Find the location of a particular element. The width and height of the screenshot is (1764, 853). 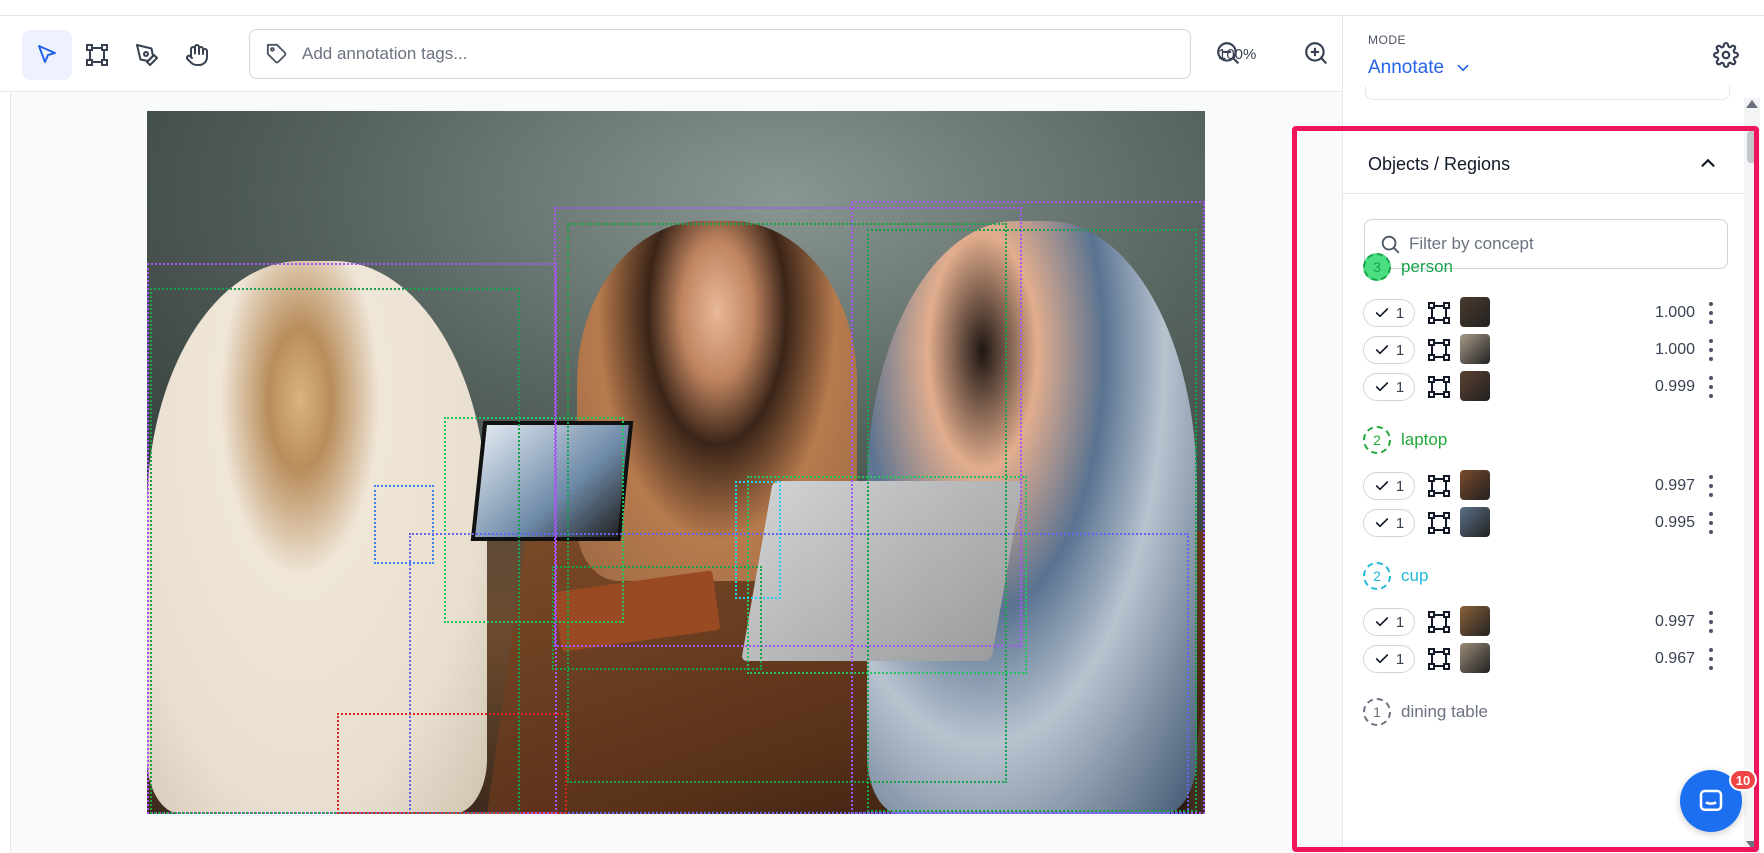

settings-gear-icon is located at coordinates (1726, 55).